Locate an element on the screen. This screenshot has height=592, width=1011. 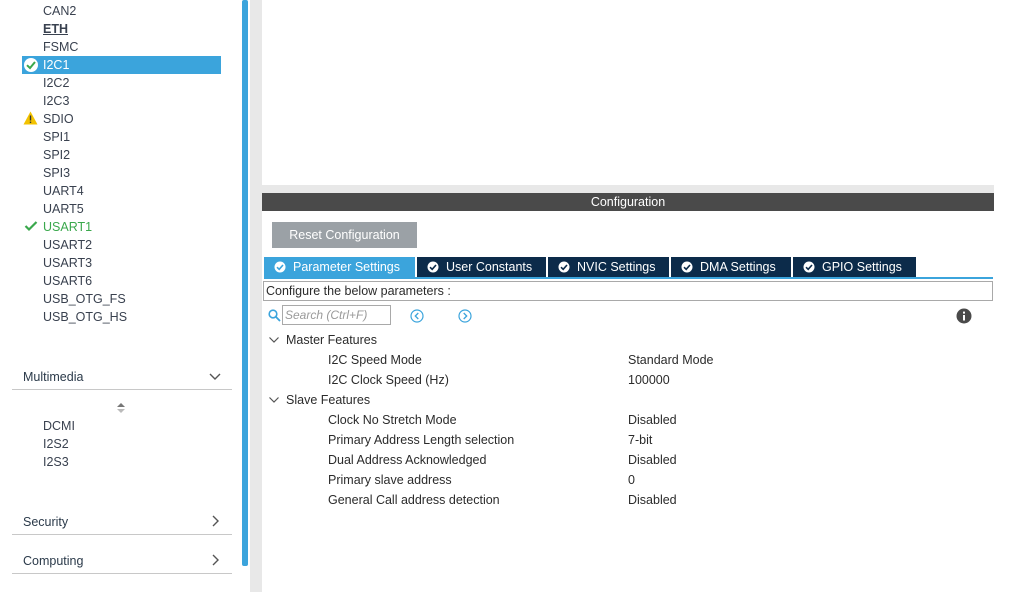
sidebar-item-usb-otg-fs: USB_OTG_FS is located at coordinates (84, 299).